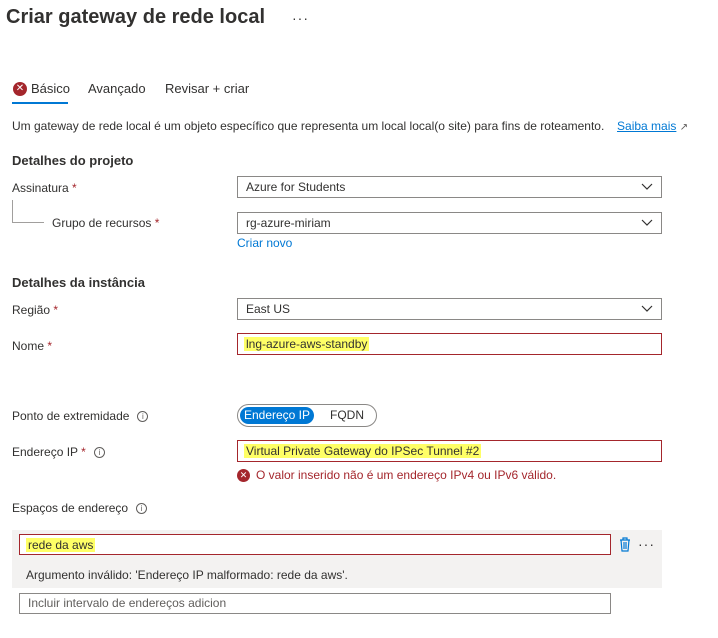  I want to click on resource-group-value: rg-azure-miriam, so click(288, 223).